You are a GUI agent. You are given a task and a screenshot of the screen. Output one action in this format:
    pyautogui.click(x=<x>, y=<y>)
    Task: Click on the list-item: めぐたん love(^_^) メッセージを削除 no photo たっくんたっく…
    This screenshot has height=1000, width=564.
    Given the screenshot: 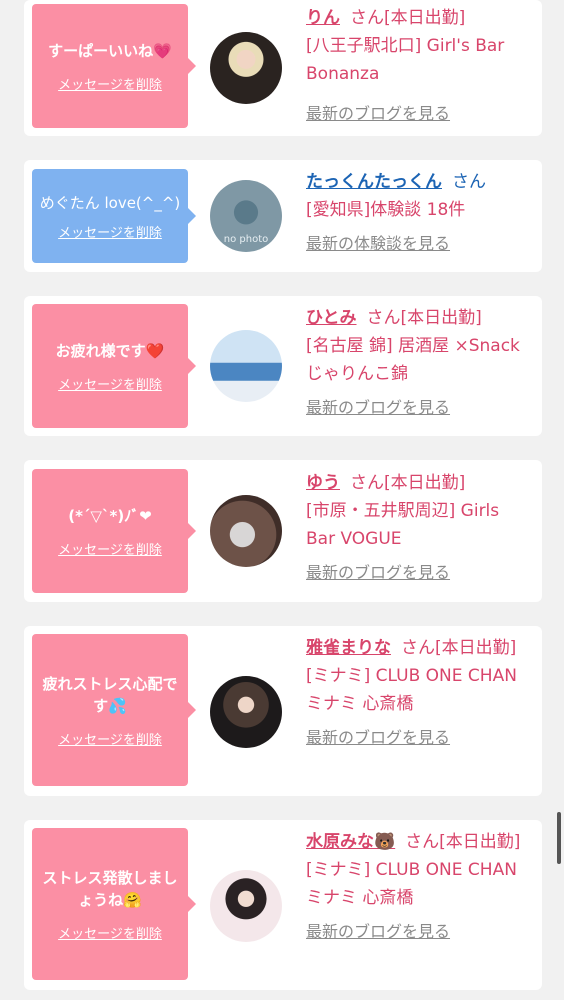 What is the action you would take?
    pyautogui.click(x=283, y=216)
    